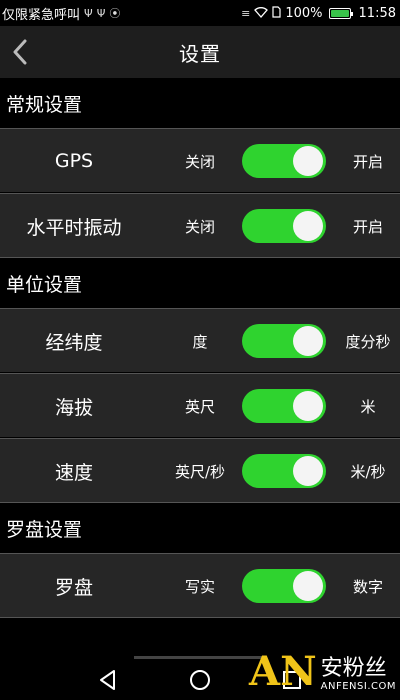  I want to click on divider, so click(200, 617).